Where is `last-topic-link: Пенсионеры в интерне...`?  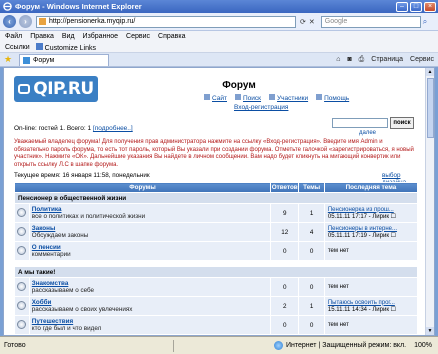 last-topic-link: Пенсионеры в интерне... is located at coordinates (372, 229).